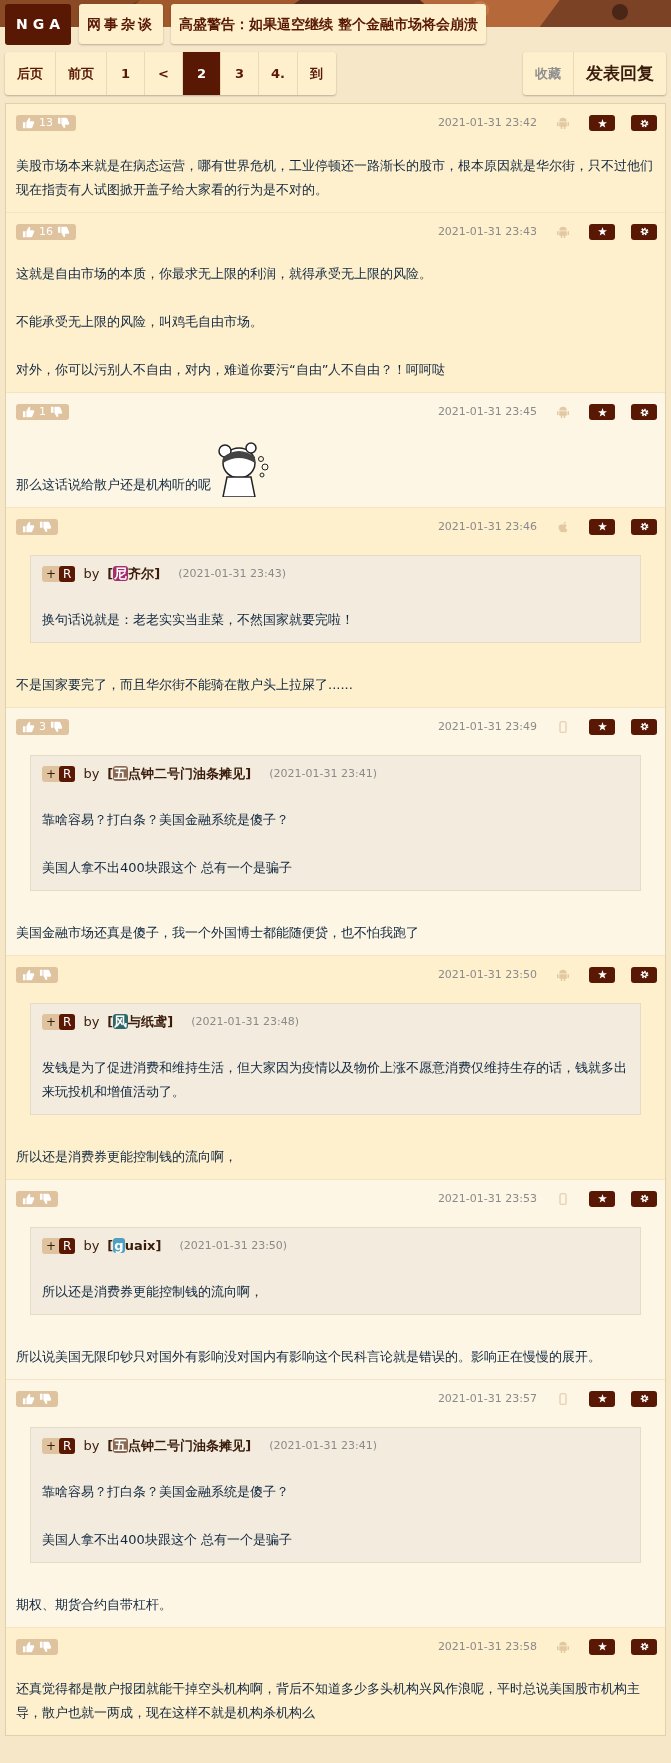  What do you see at coordinates (317, 73) in the screenshot?
I see `page-button: 到` at bounding box center [317, 73].